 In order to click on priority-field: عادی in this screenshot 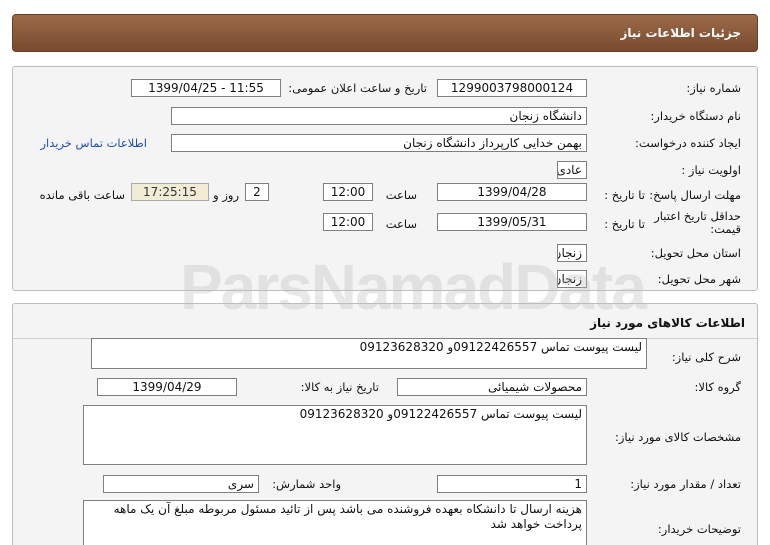, I will do `click(572, 170)`.